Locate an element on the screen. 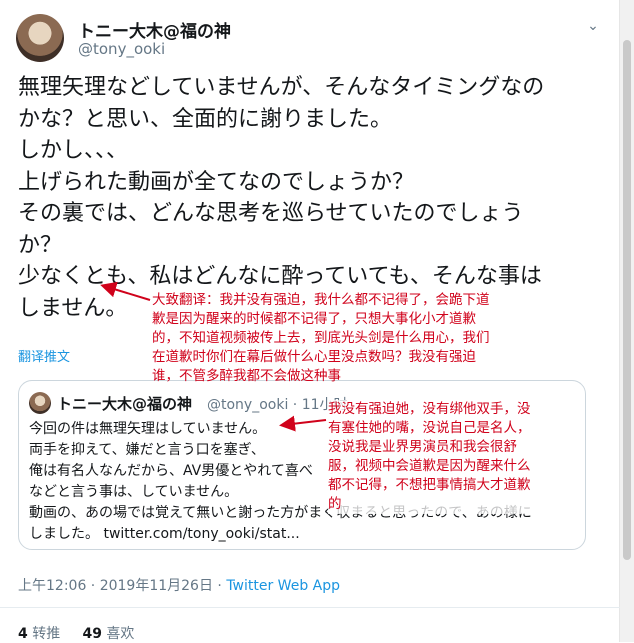 Image resolution: width=634 pixels, height=643 pixels. annotation-arrows is located at coordinates (213, 356).